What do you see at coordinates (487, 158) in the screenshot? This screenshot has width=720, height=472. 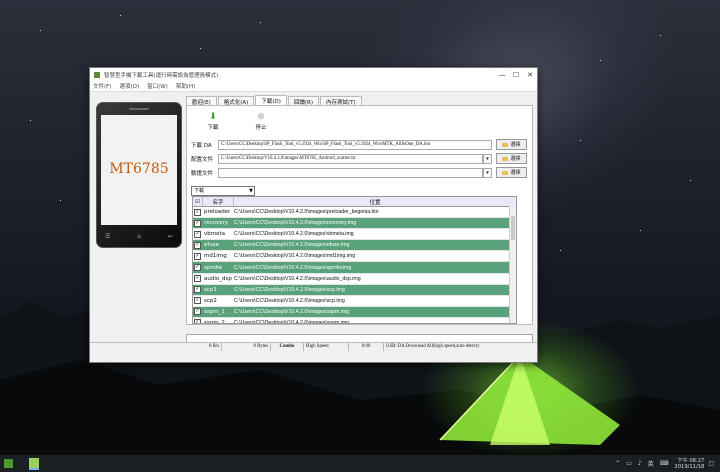 I see `scatter-dropdown-icon: ▾` at bounding box center [487, 158].